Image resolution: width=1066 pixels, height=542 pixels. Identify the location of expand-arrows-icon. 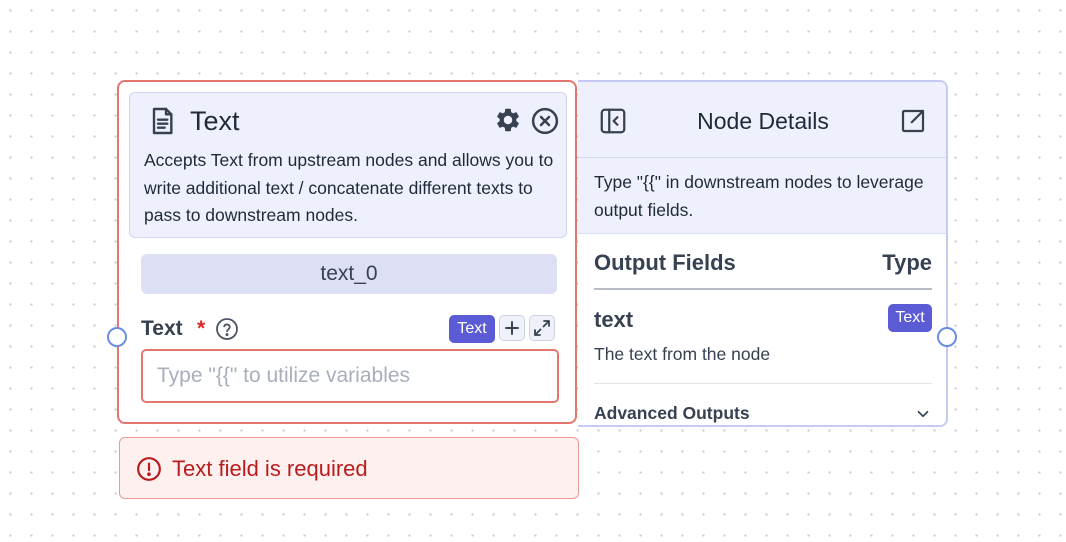
(542, 328).